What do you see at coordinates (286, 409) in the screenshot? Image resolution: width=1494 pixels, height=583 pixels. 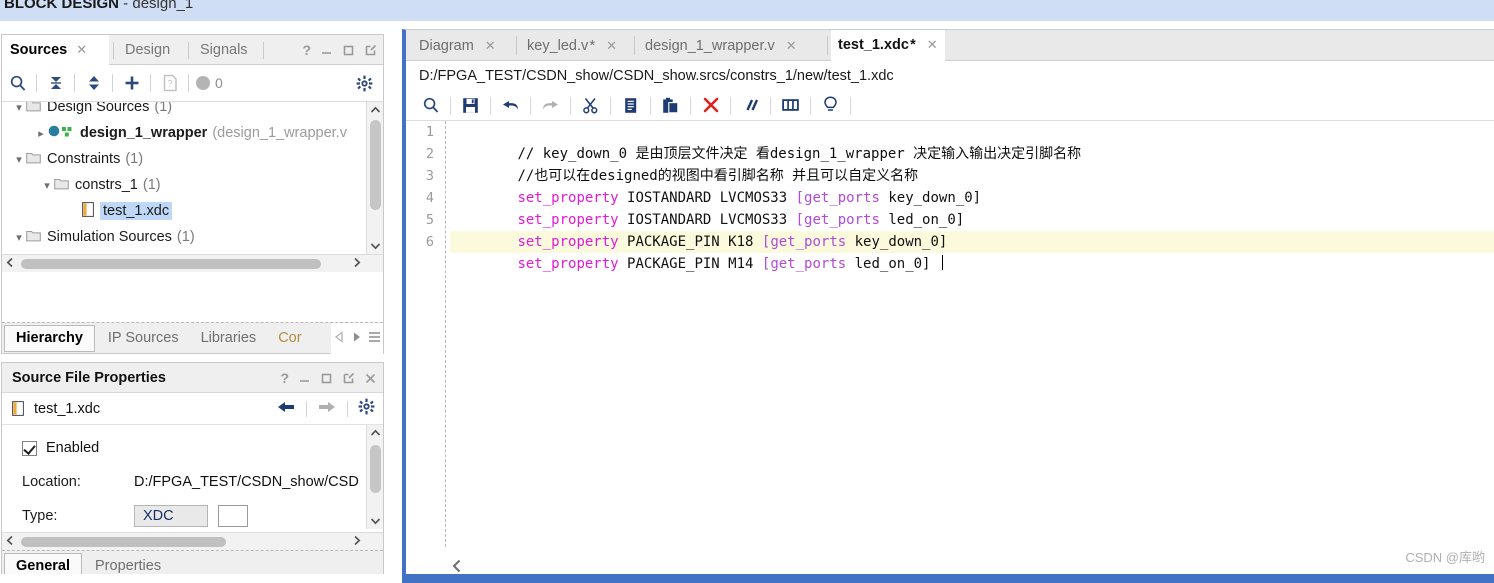 I see `back-icon` at bounding box center [286, 409].